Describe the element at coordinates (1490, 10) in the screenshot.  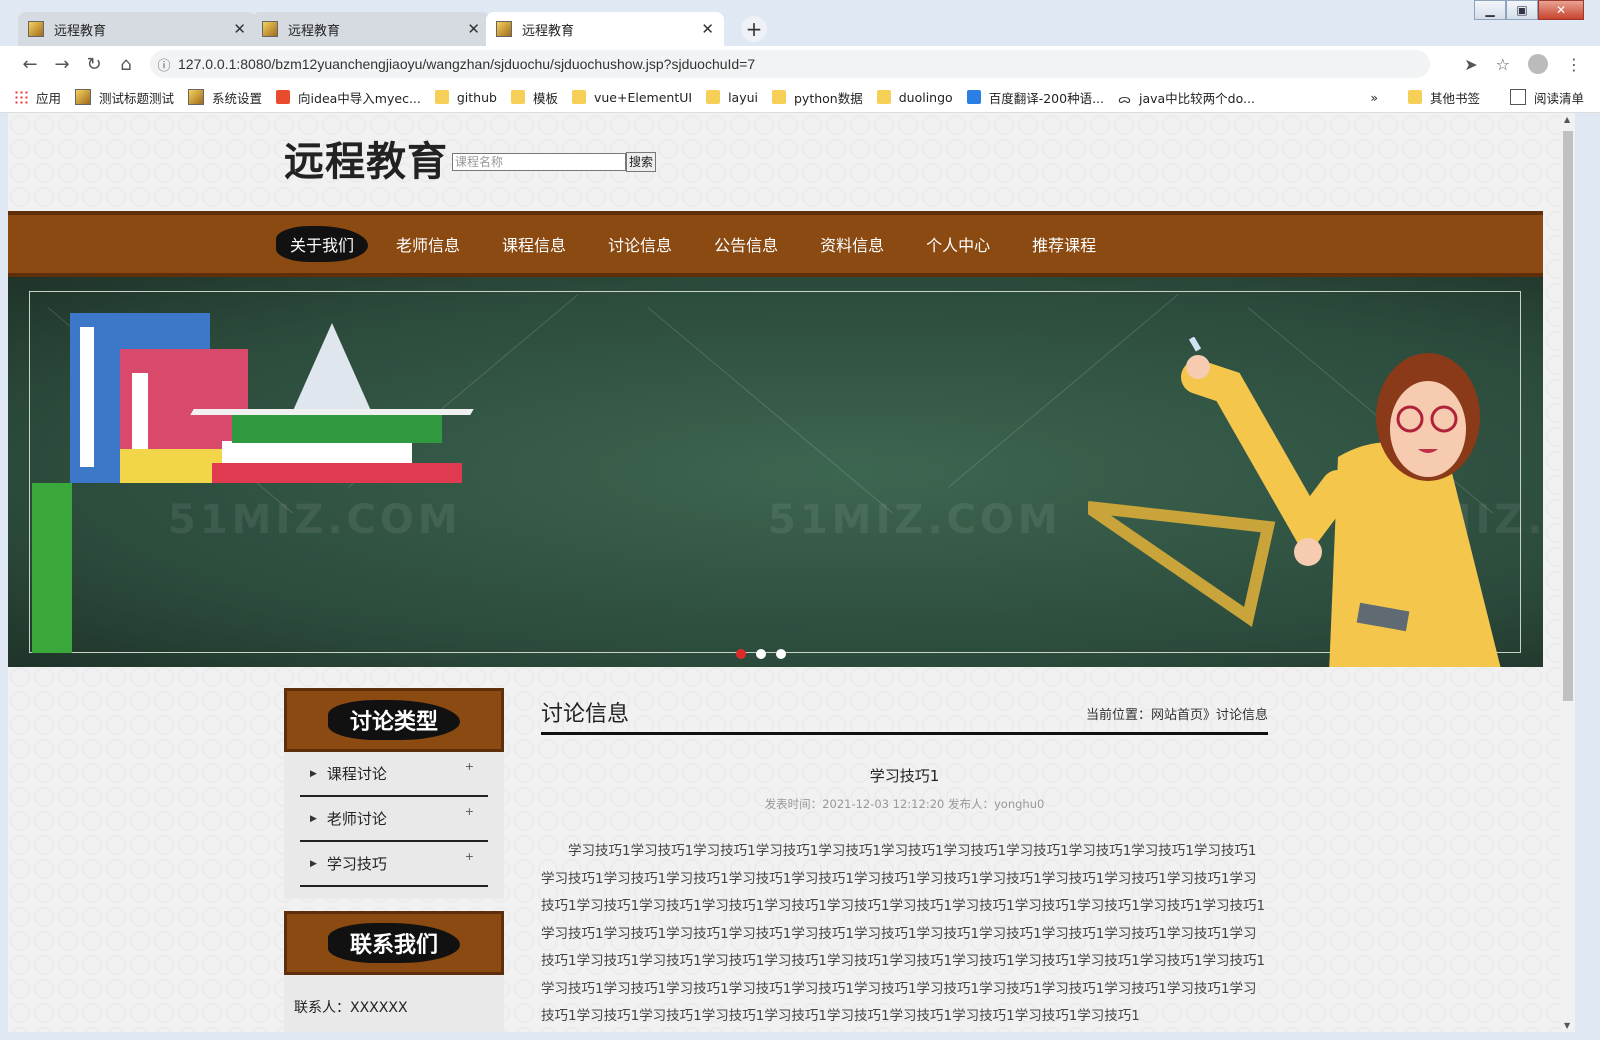
I see `minimize-button: ▁` at that location.